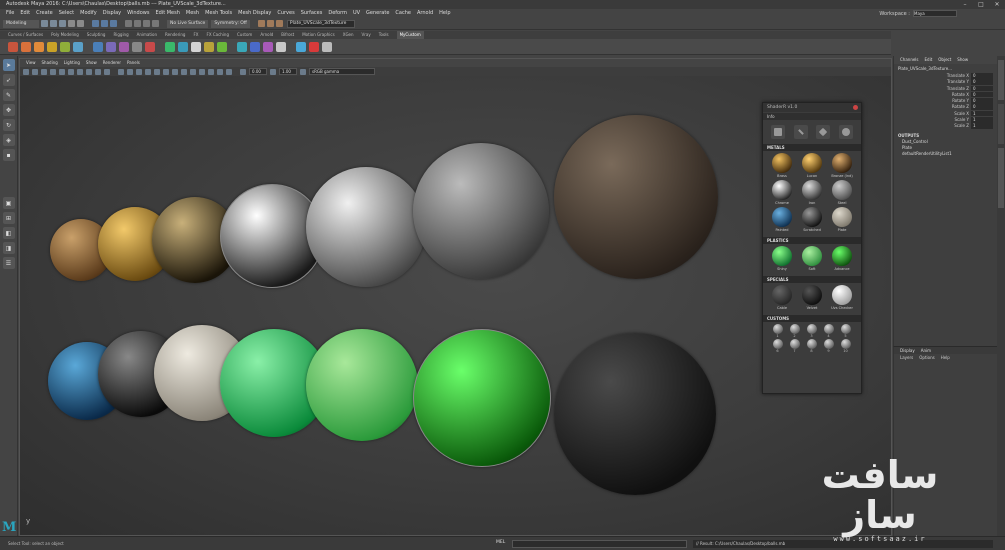 The height and width of the screenshot is (550, 1005). Describe the element at coordinates (167, 13) in the screenshot. I see `menu-edit-mesh: Edit Mesh` at that location.